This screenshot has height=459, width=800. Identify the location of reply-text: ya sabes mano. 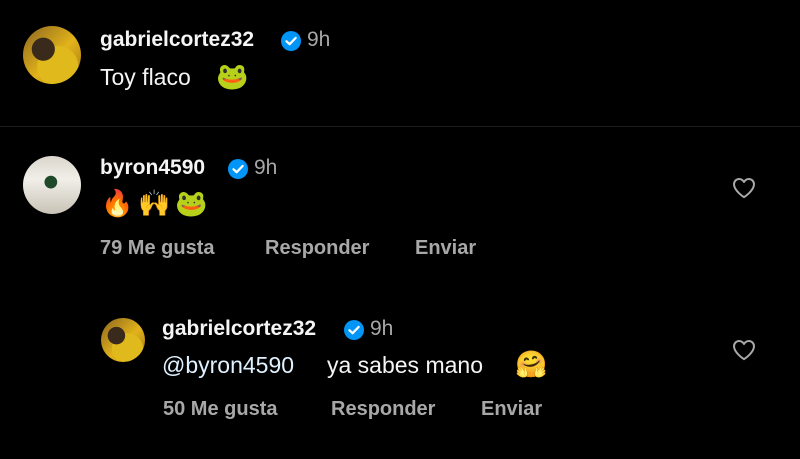
(405, 365).